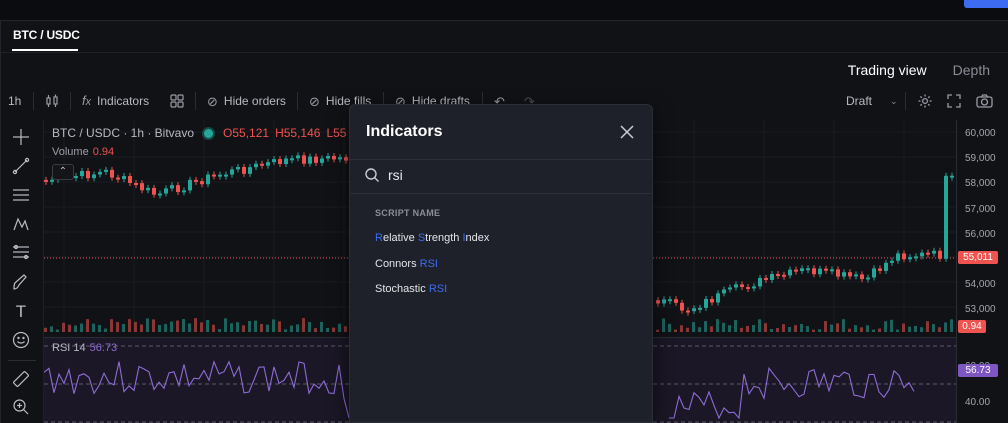  What do you see at coordinates (397, 264) in the screenshot?
I see `result-text: Connors` at bounding box center [397, 264].